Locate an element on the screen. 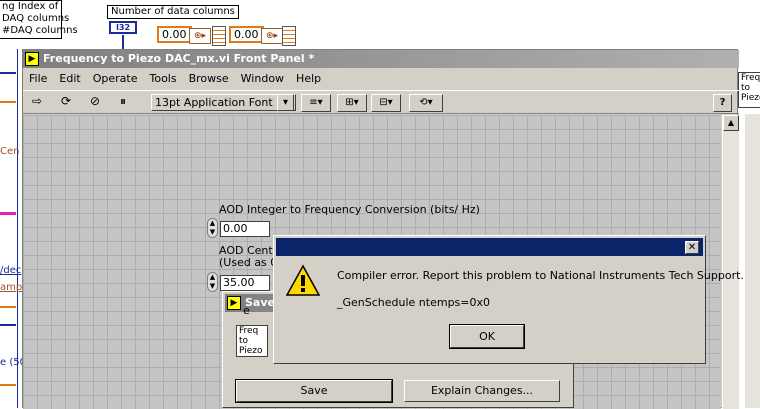 The height and width of the screenshot is (409, 760). abort-button: ⊘ is located at coordinates (95, 102).